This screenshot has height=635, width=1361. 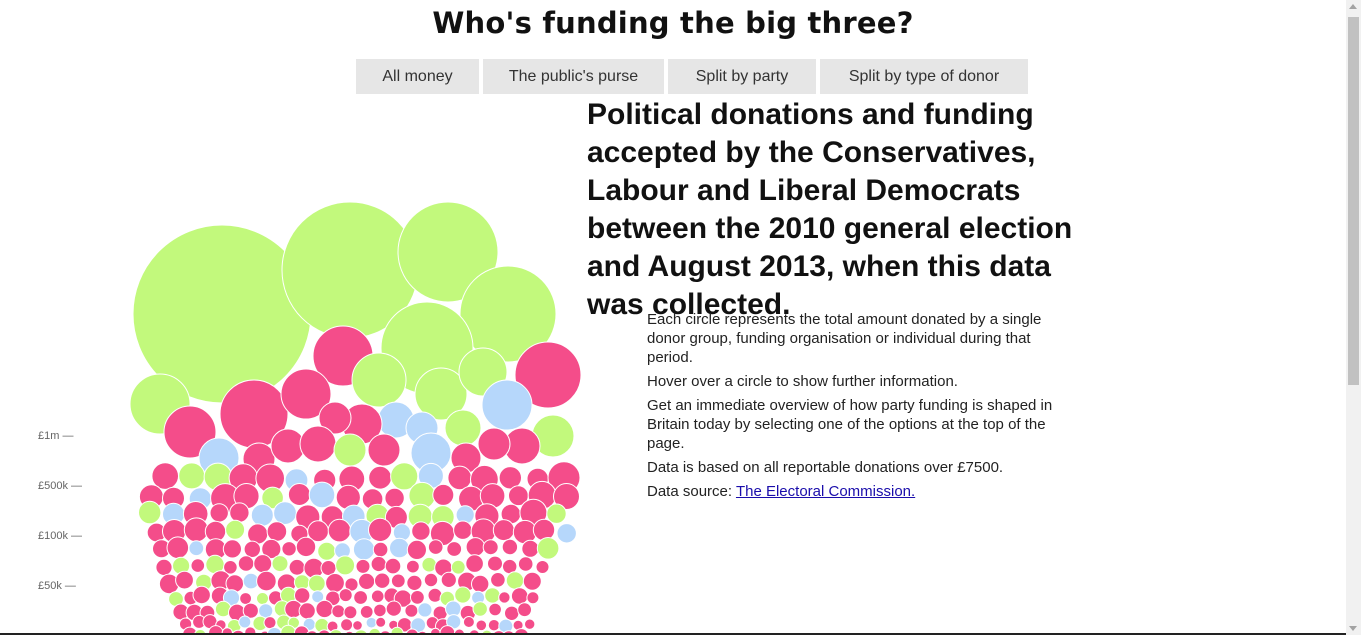 What do you see at coordinates (825, 491) in the screenshot?
I see `electoral-commission-link: The Electoral Commission.` at bounding box center [825, 491].